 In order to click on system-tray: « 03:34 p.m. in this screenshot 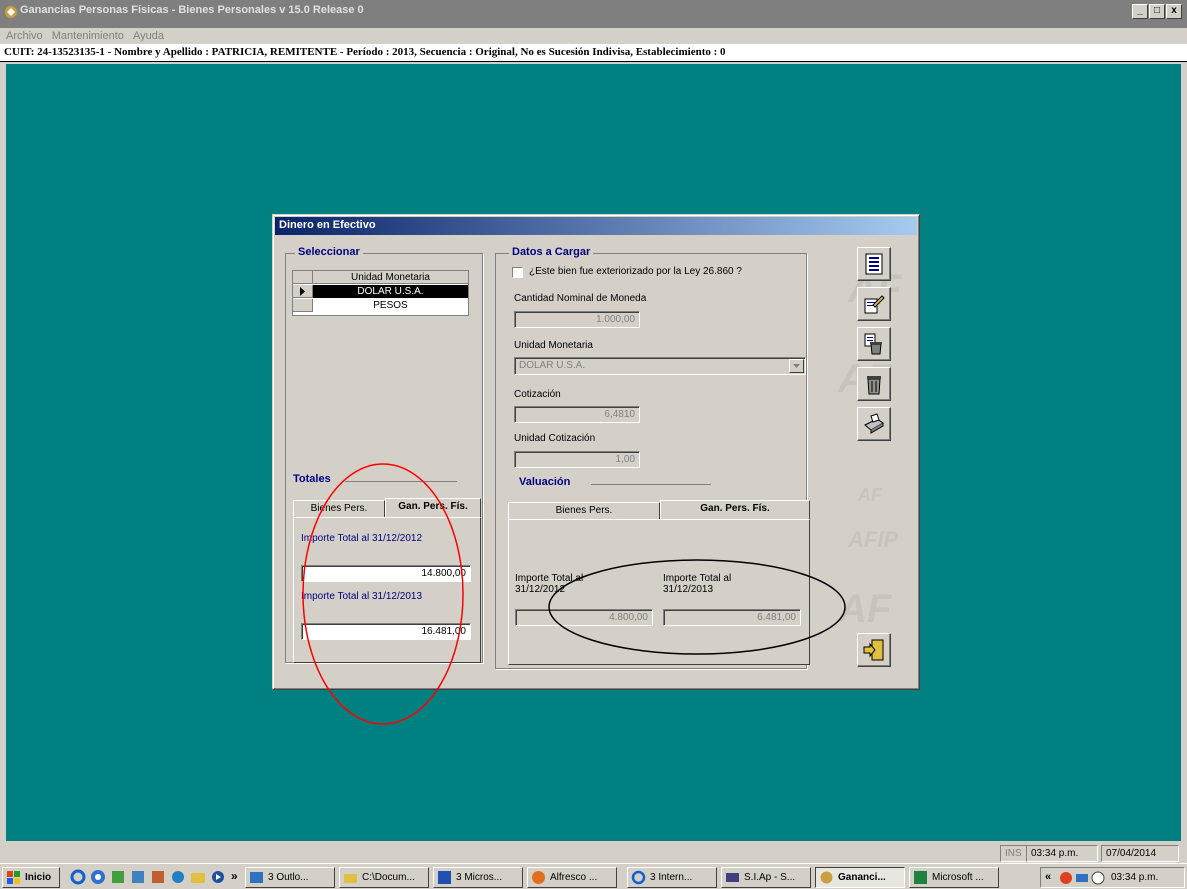, I will do `click(1112, 877)`.